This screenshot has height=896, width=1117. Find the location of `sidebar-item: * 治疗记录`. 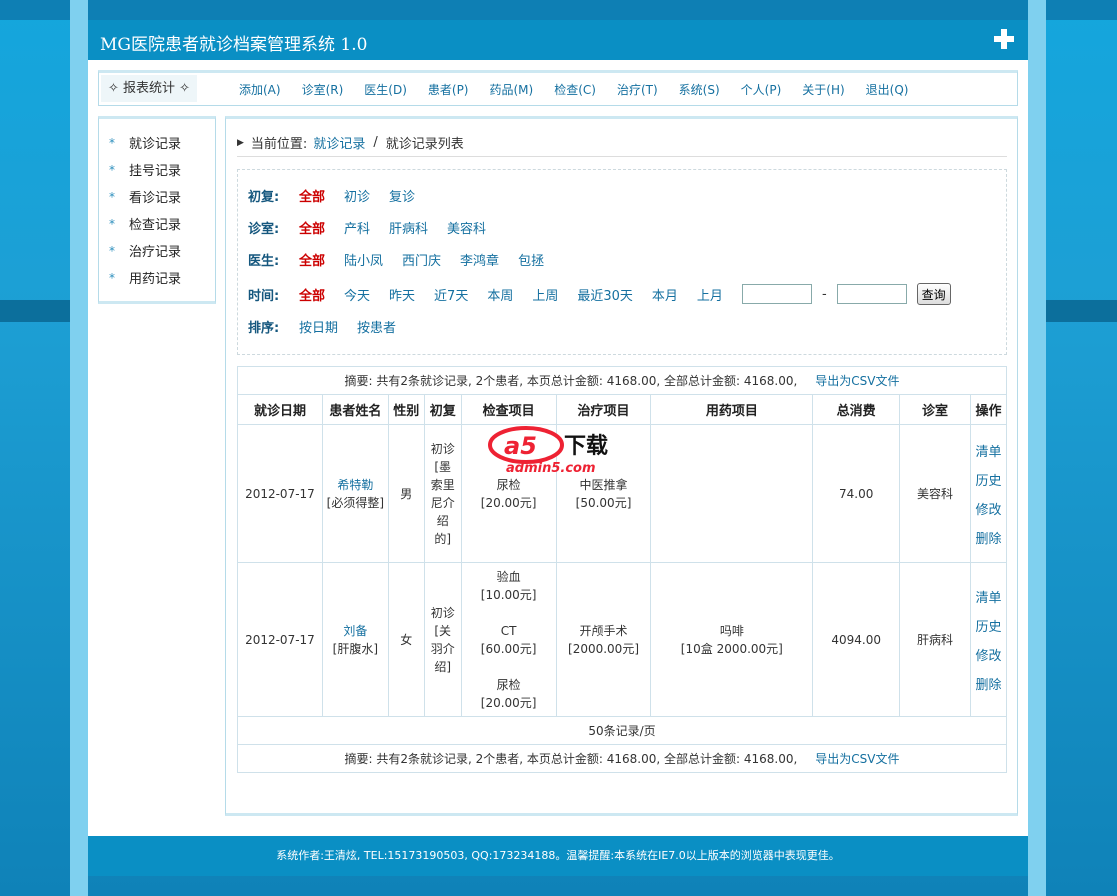

sidebar-item: * 治疗记录 is located at coordinates (145, 251).